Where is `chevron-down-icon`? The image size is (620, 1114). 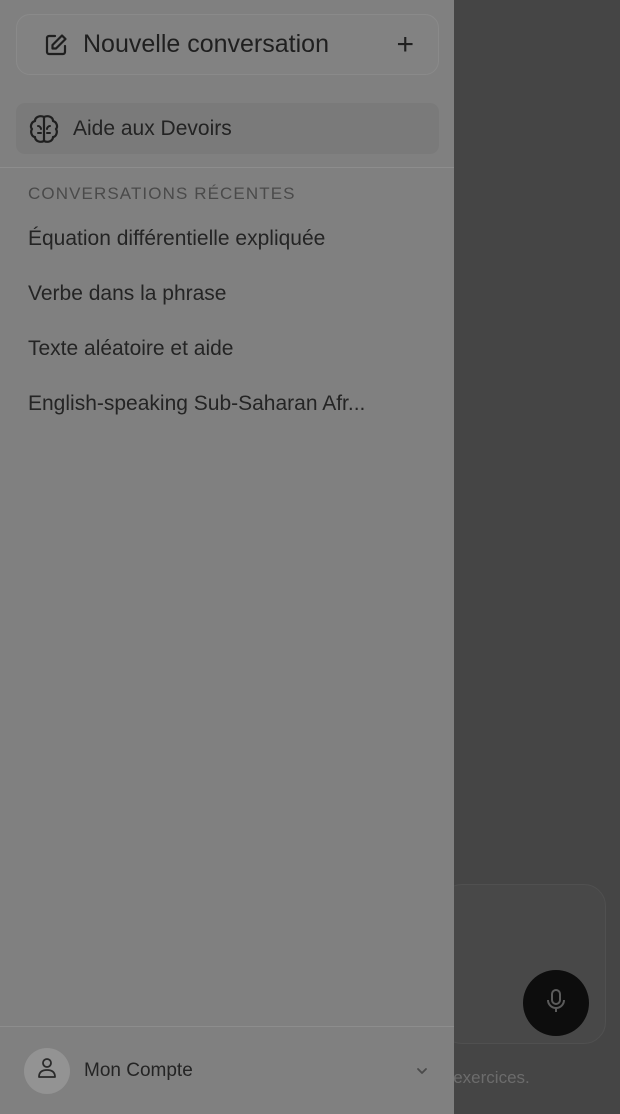
chevron-down-icon is located at coordinates (422, 1071).